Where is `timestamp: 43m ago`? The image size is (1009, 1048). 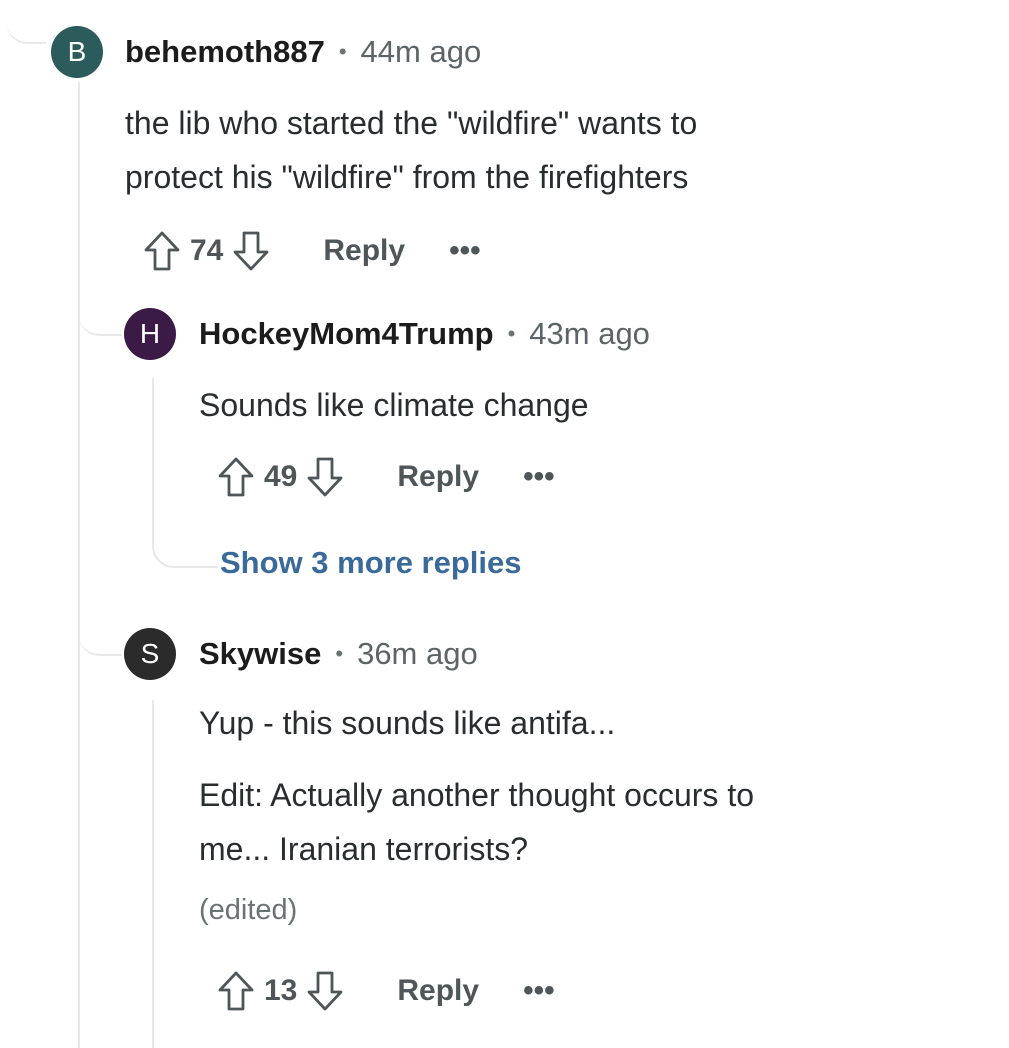
timestamp: 43m ago is located at coordinates (589, 334).